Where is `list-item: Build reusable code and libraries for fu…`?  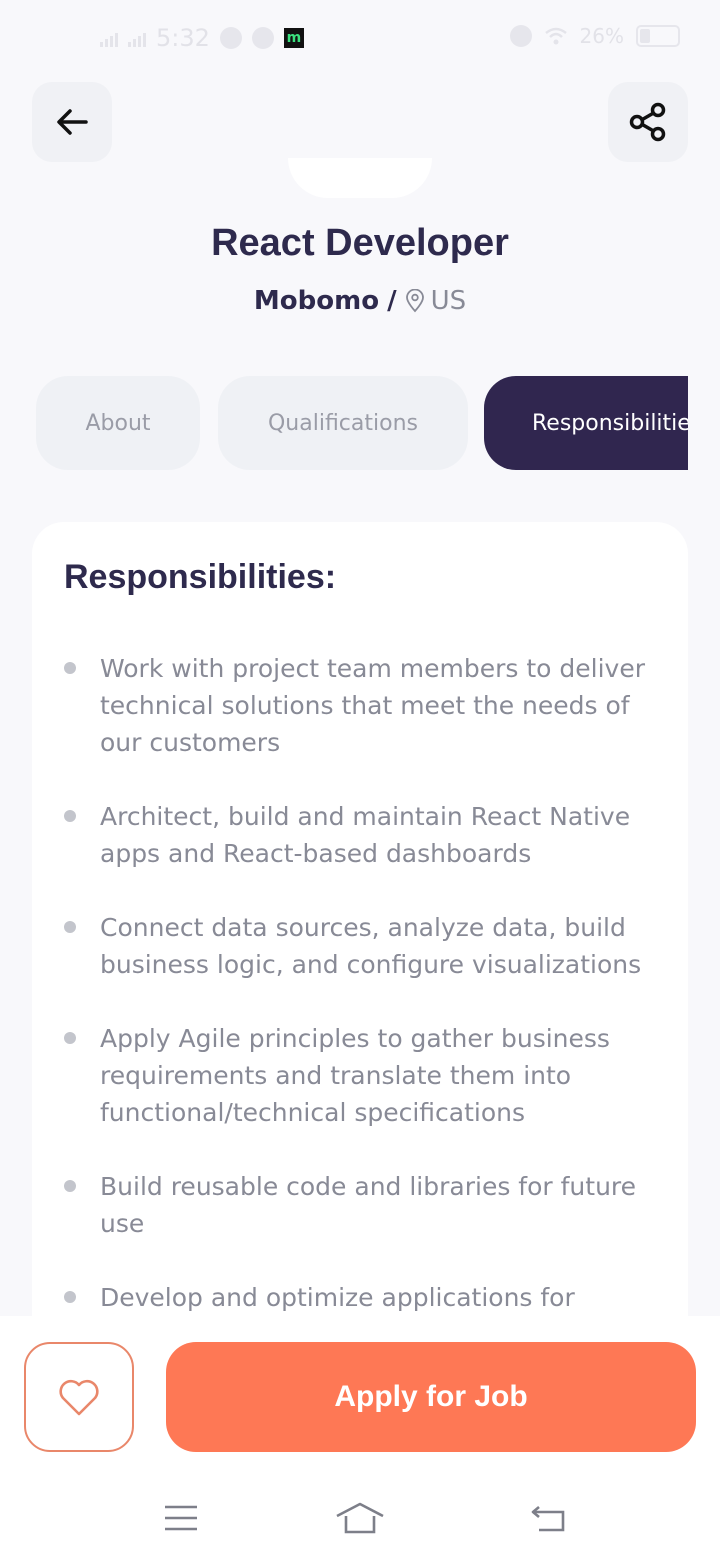 list-item: Build reusable code and libraries for fu… is located at coordinates (360, 1205).